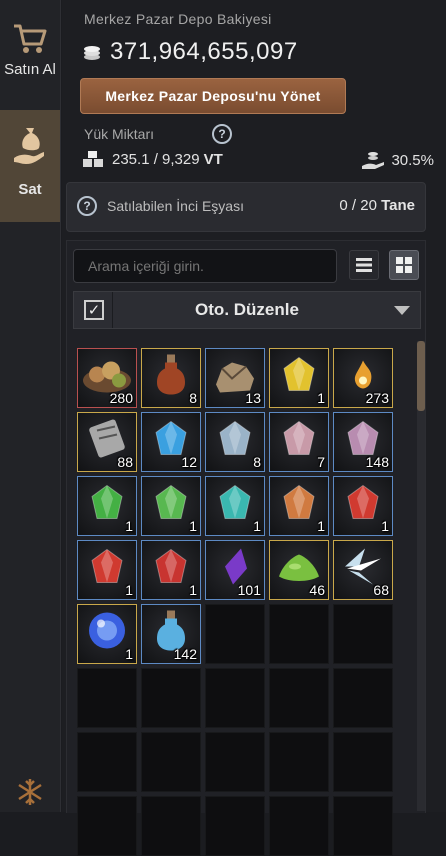  I want to click on item-quantity: 68, so click(381, 590).